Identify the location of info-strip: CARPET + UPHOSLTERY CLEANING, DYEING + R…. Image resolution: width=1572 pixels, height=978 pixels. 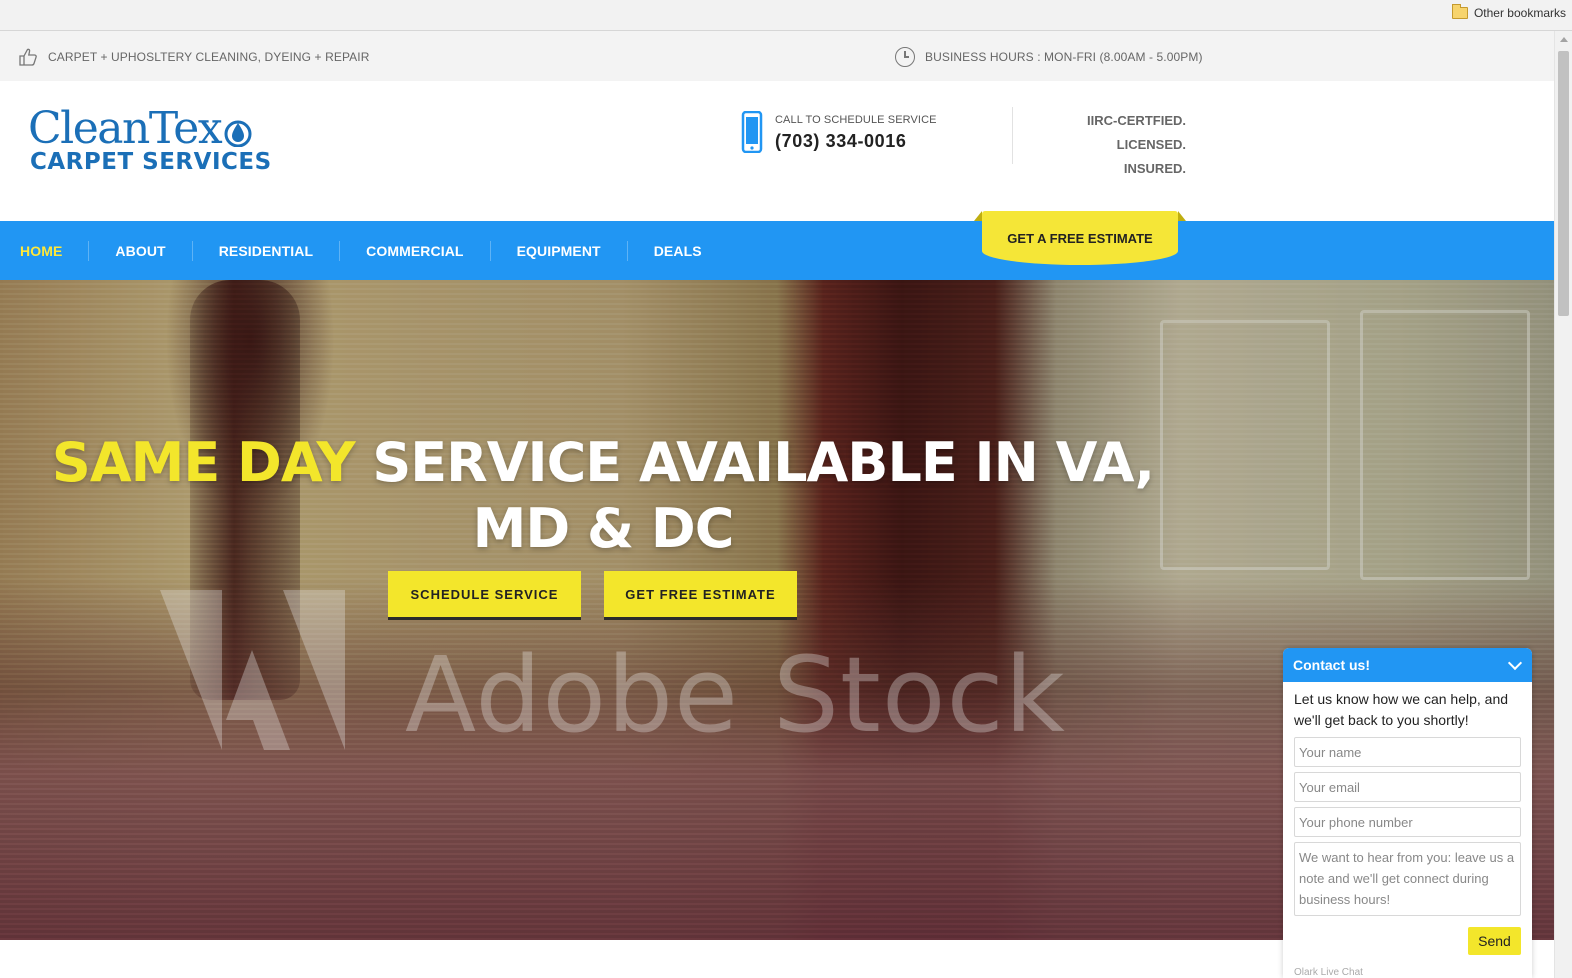
(777, 56).